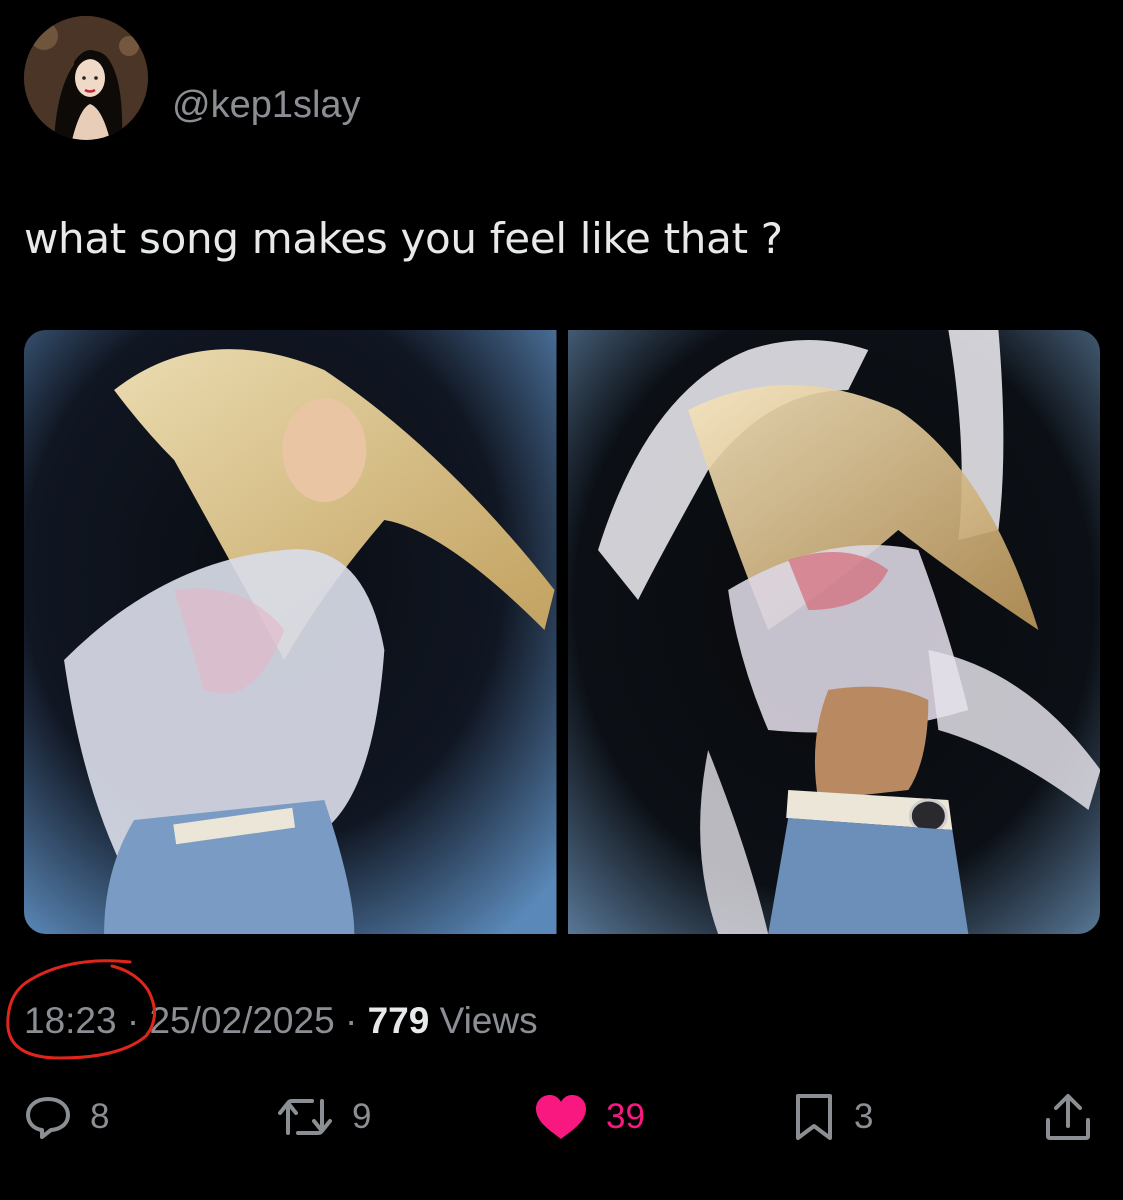  Describe the element at coordinates (814, 1117) in the screenshot. I see `bookmark-icon` at that location.